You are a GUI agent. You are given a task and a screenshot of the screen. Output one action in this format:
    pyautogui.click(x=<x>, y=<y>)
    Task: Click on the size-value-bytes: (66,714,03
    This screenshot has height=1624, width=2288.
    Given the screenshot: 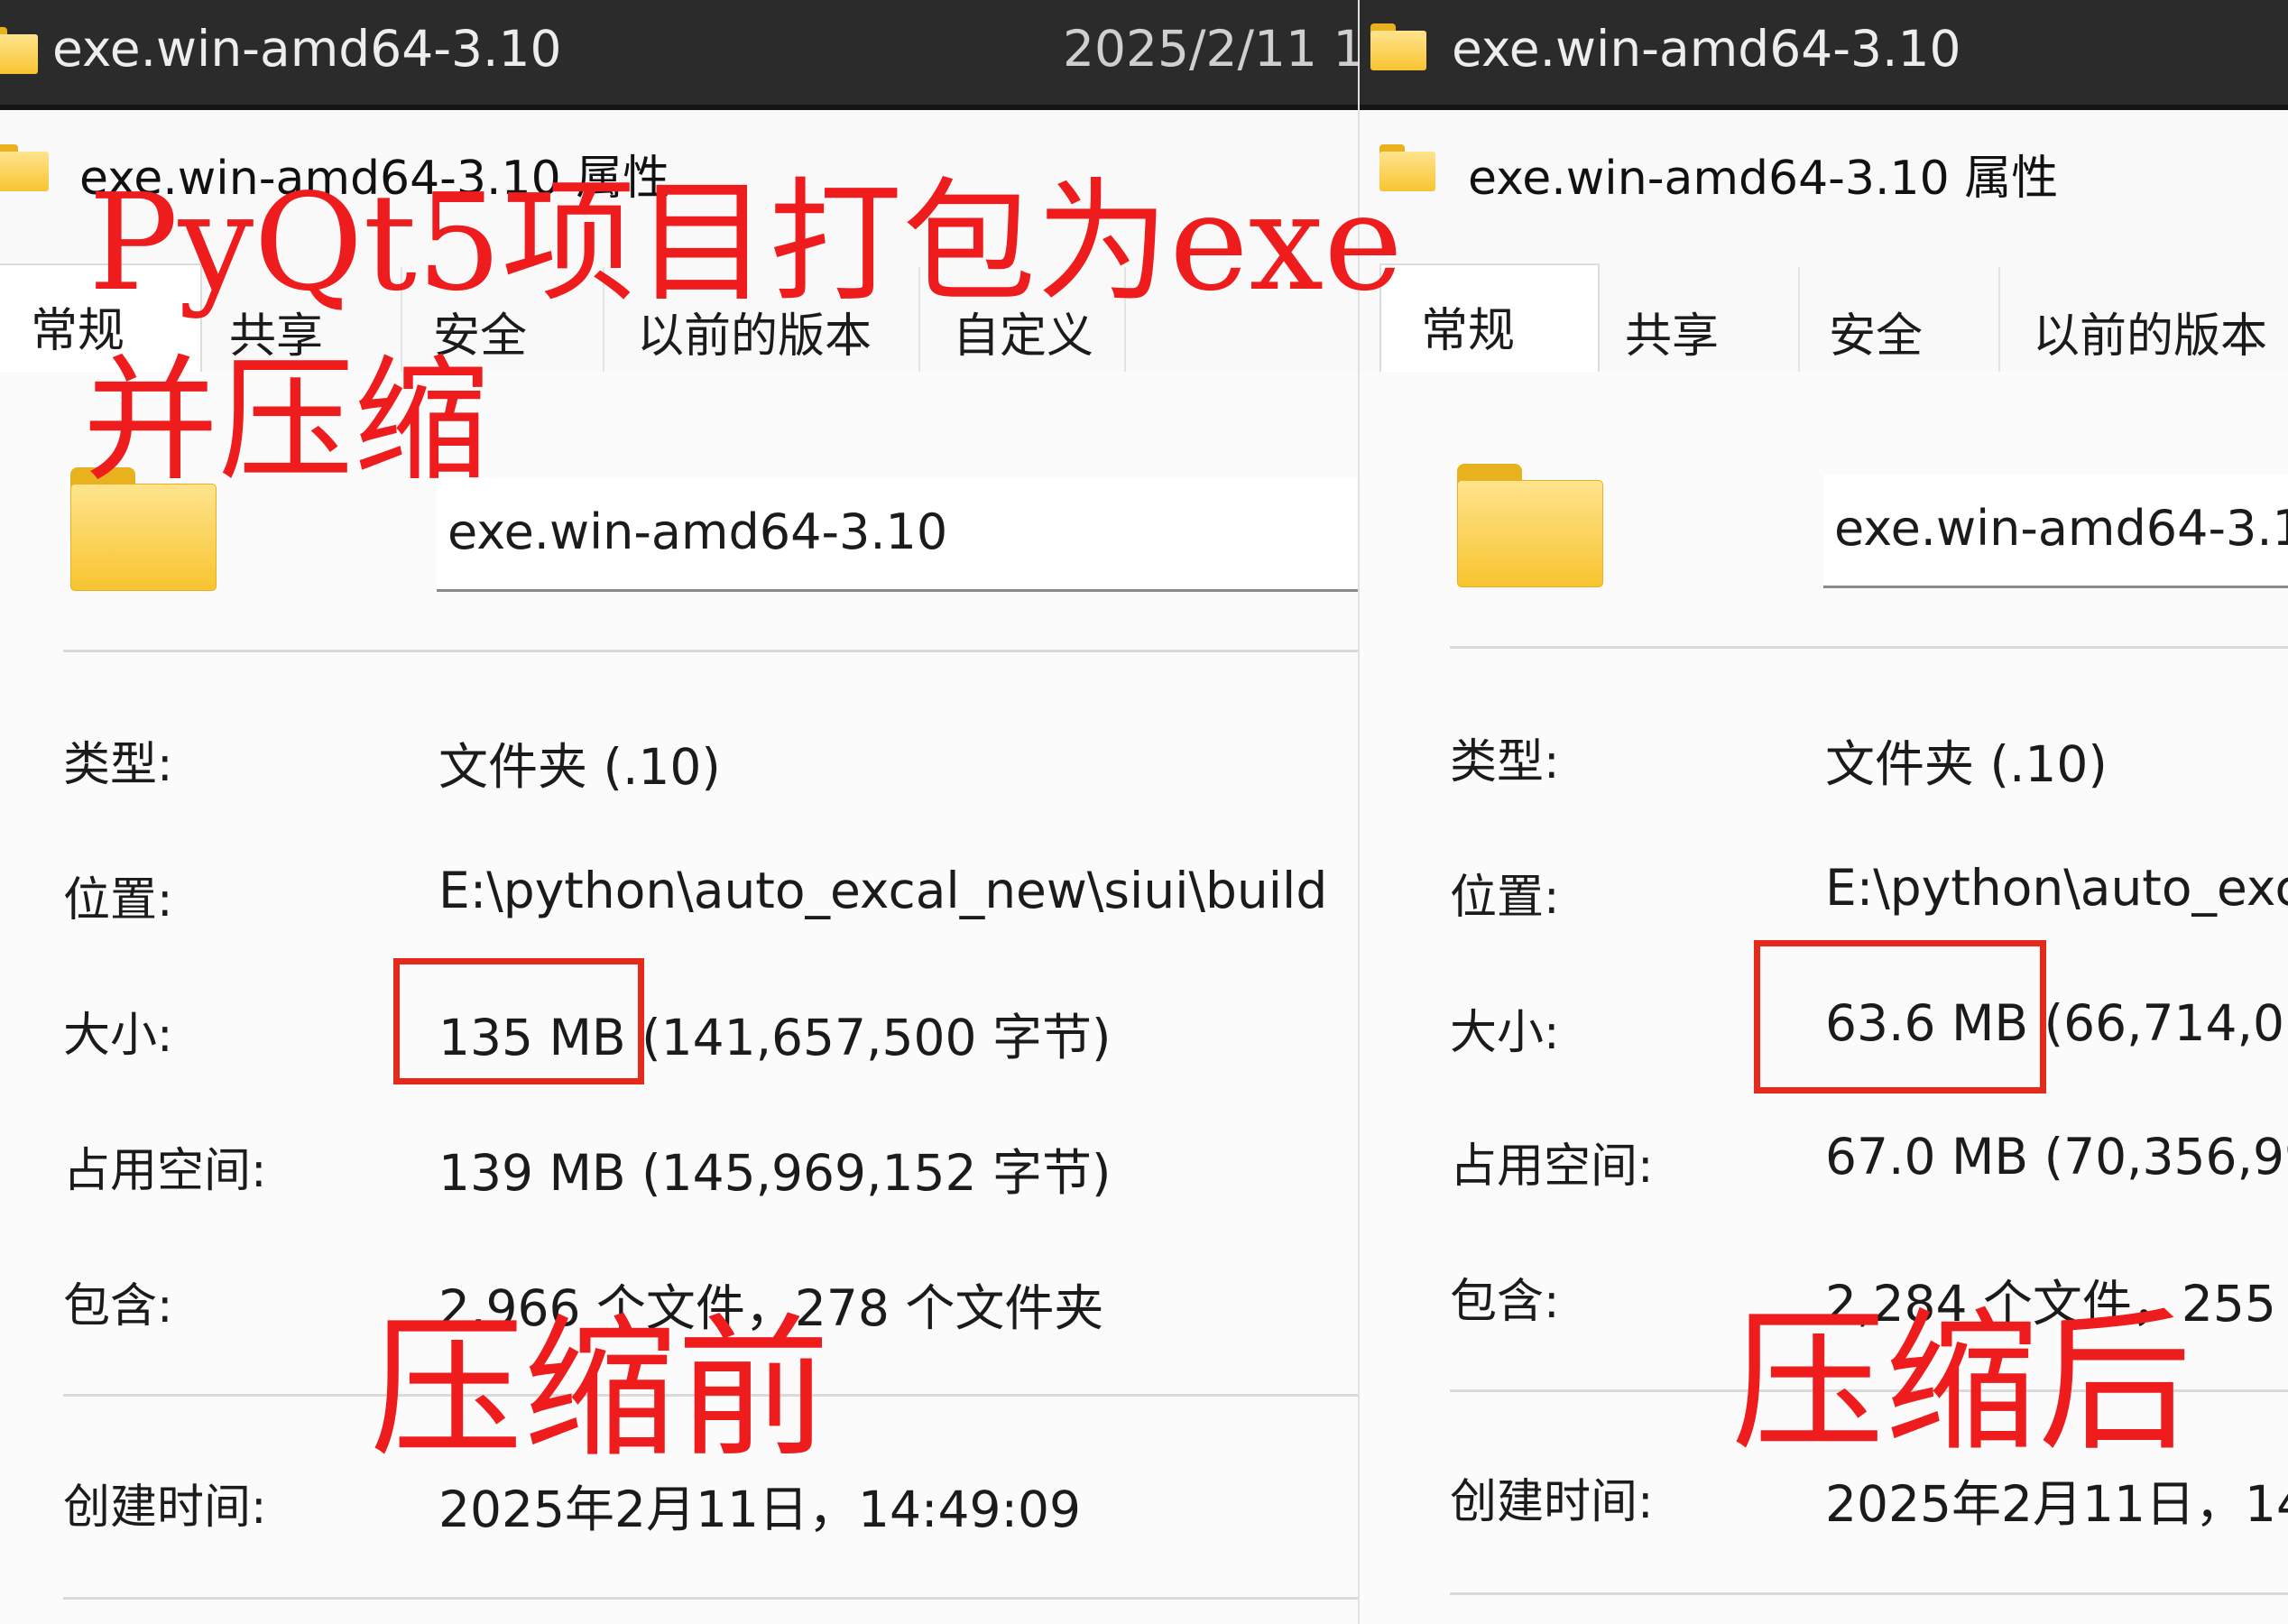 What is the action you would take?
    pyautogui.click(x=2158, y=1023)
    